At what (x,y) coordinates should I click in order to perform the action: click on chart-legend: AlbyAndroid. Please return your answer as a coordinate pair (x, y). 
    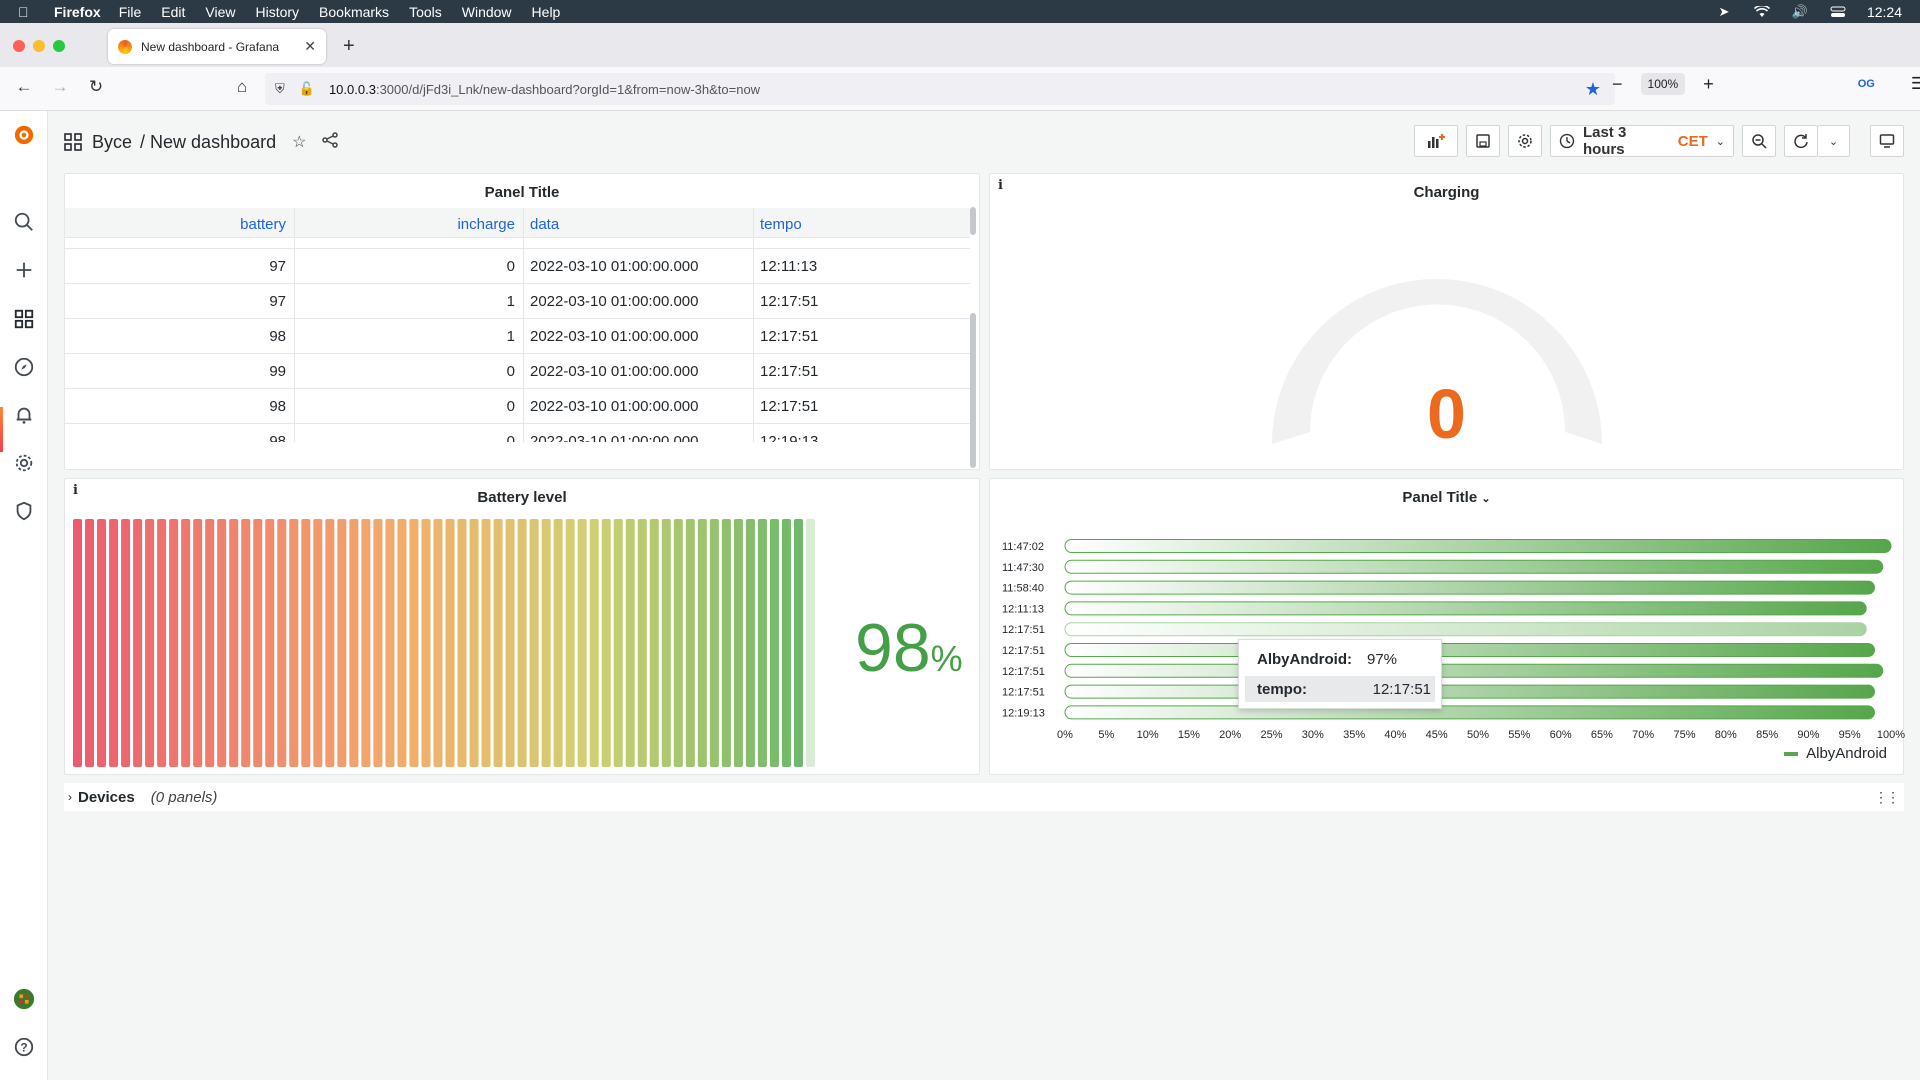
    Looking at the image, I should click on (1835, 753).